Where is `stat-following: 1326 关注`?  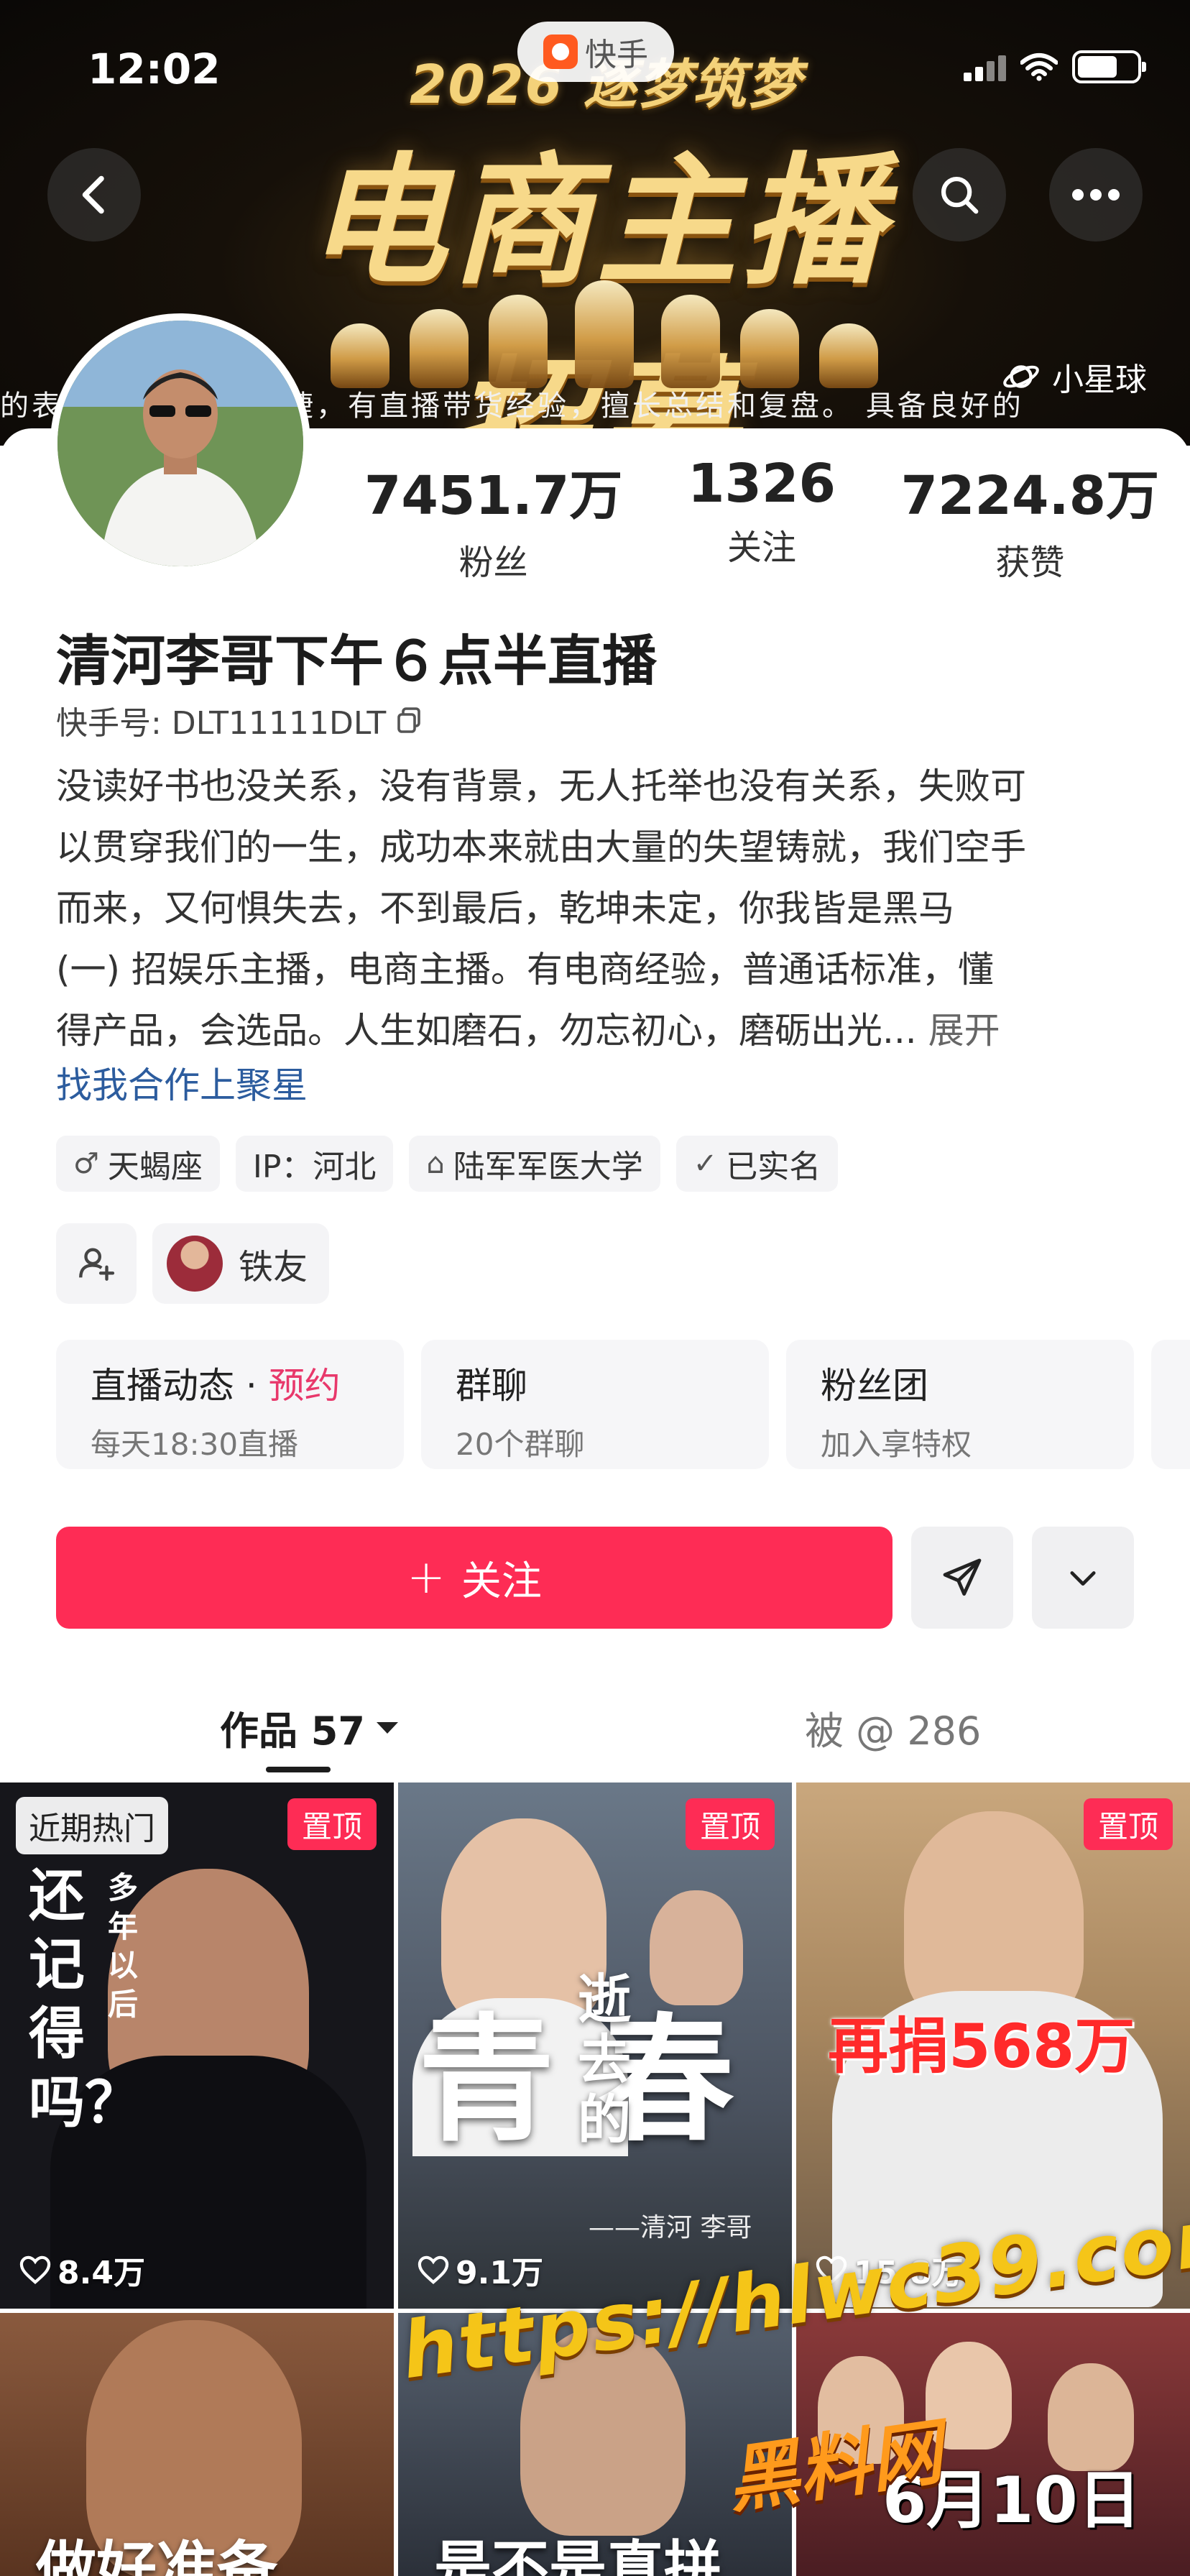 stat-following: 1326 关注 is located at coordinates (761, 518).